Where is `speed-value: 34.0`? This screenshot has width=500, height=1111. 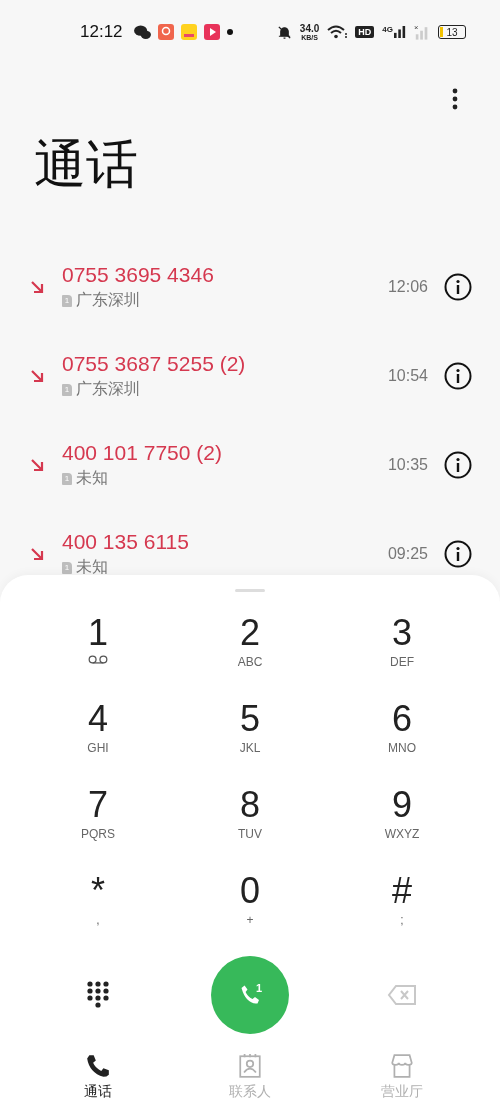
speed-value: 34.0 is located at coordinates (309, 28).